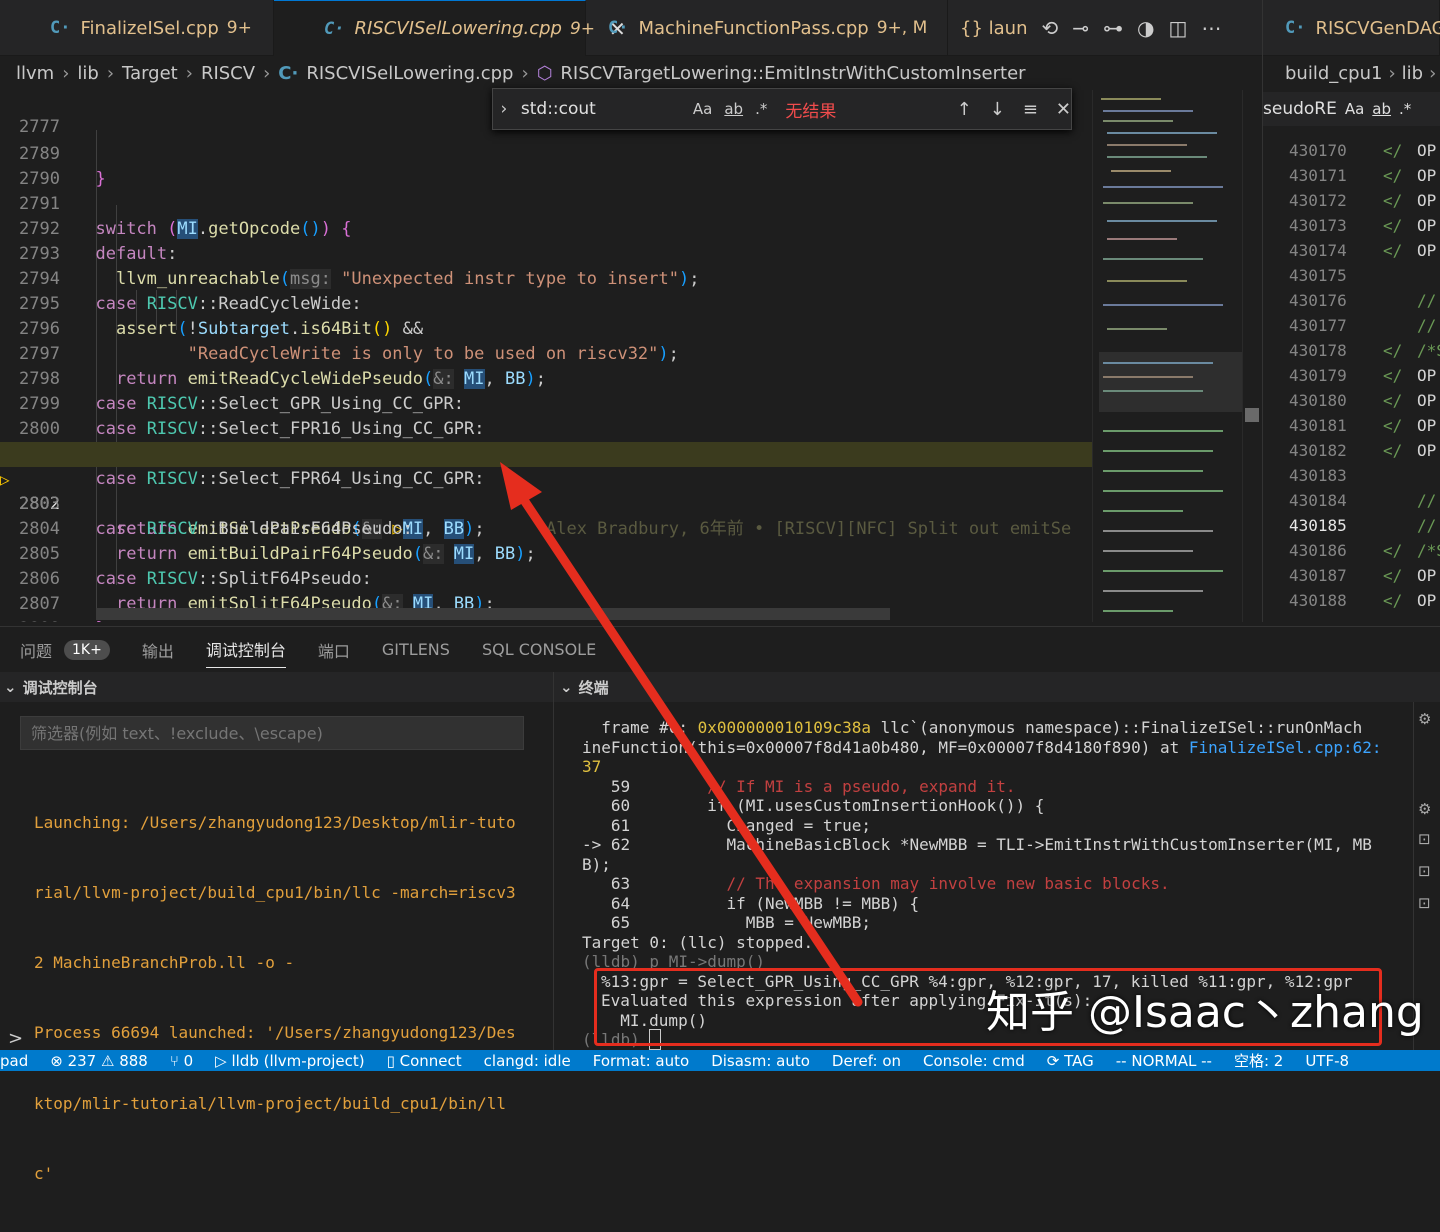  I want to click on tab-machinefunctionpass: C· MachineFunctionPass.cpp 9+, M, so click(767, 28).